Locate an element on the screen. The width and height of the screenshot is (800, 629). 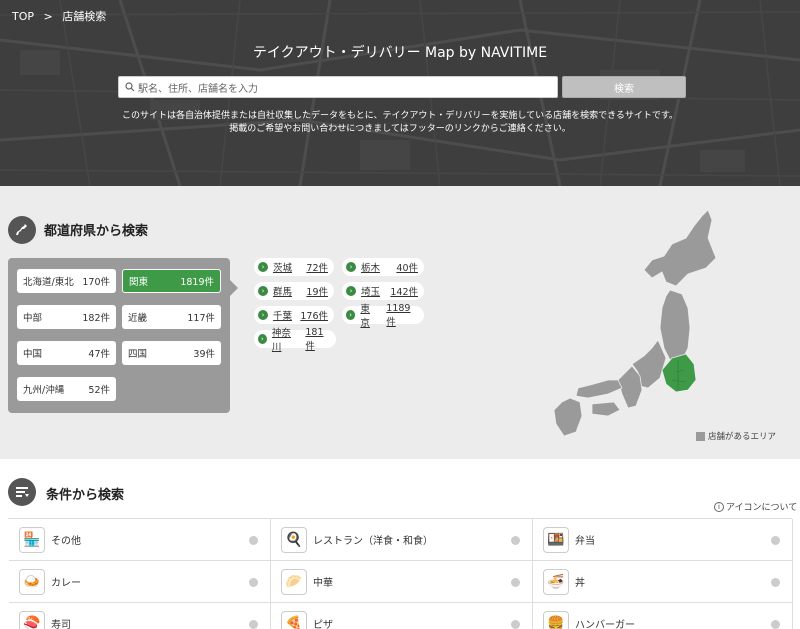
list-filter-icon is located at coordinates (22, 492).